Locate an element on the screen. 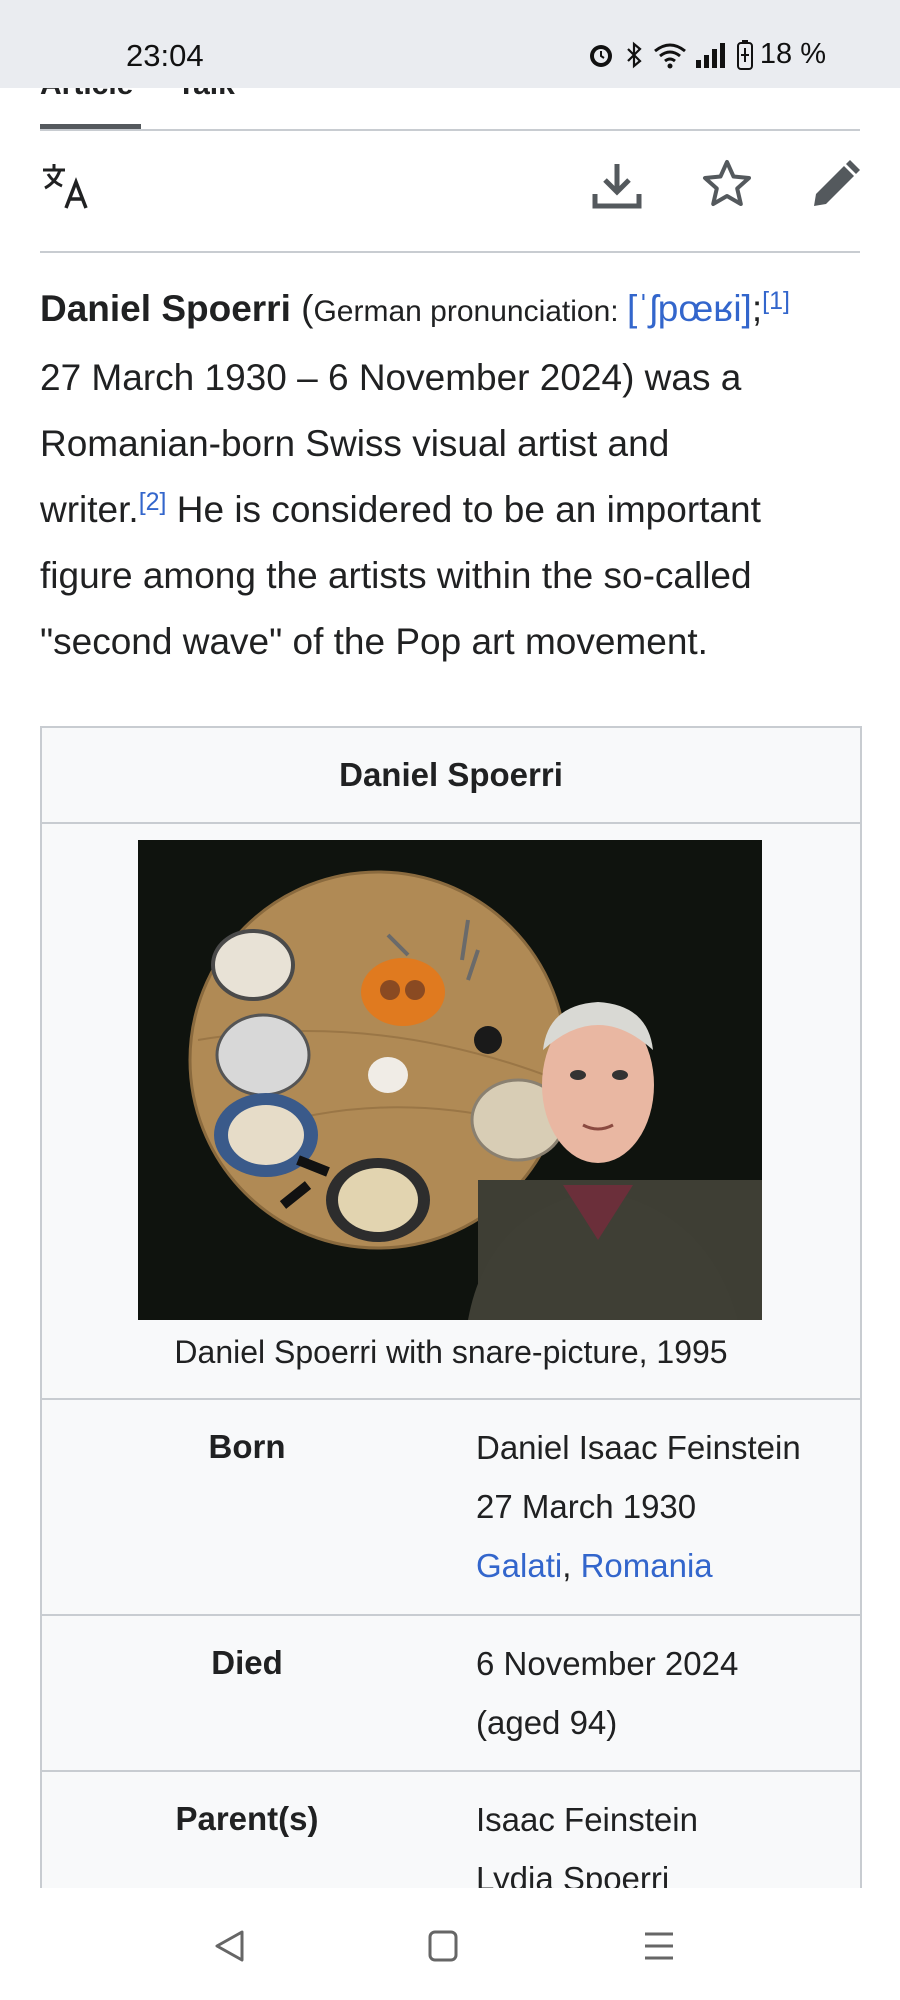 The width and height of the screenshot is (900, 2000). born-label: Born is located at coordinates (247, 1446).